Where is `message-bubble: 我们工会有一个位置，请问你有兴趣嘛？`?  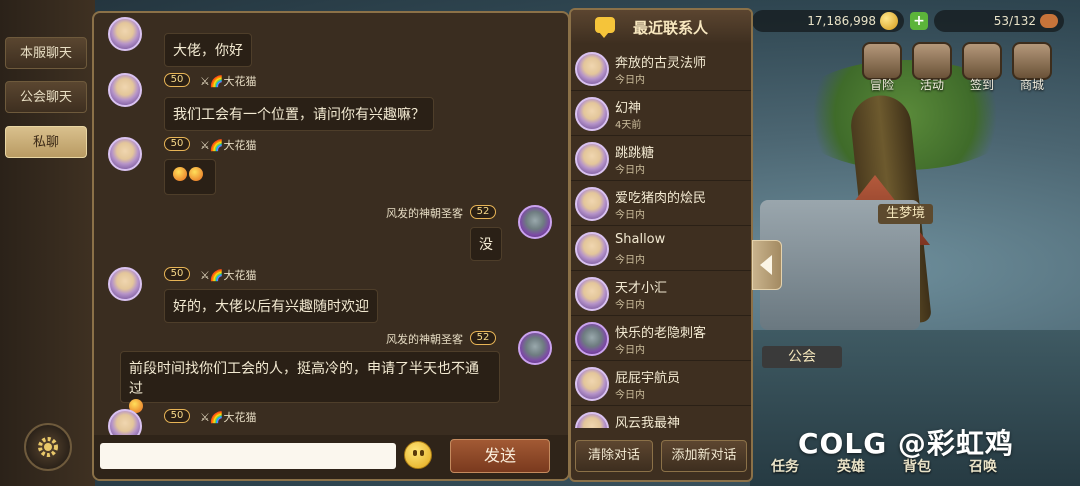
message-bubble: 我们工会有一个位置，请问你有兴趣嘛？ is located at coordinates (299, 114).